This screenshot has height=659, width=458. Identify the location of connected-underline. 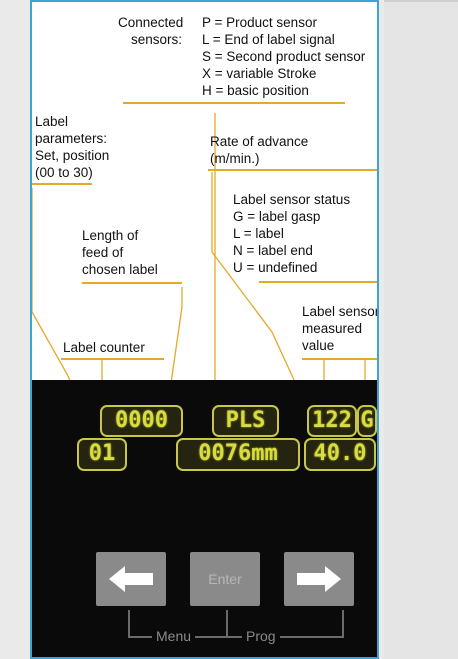
(234, 103).